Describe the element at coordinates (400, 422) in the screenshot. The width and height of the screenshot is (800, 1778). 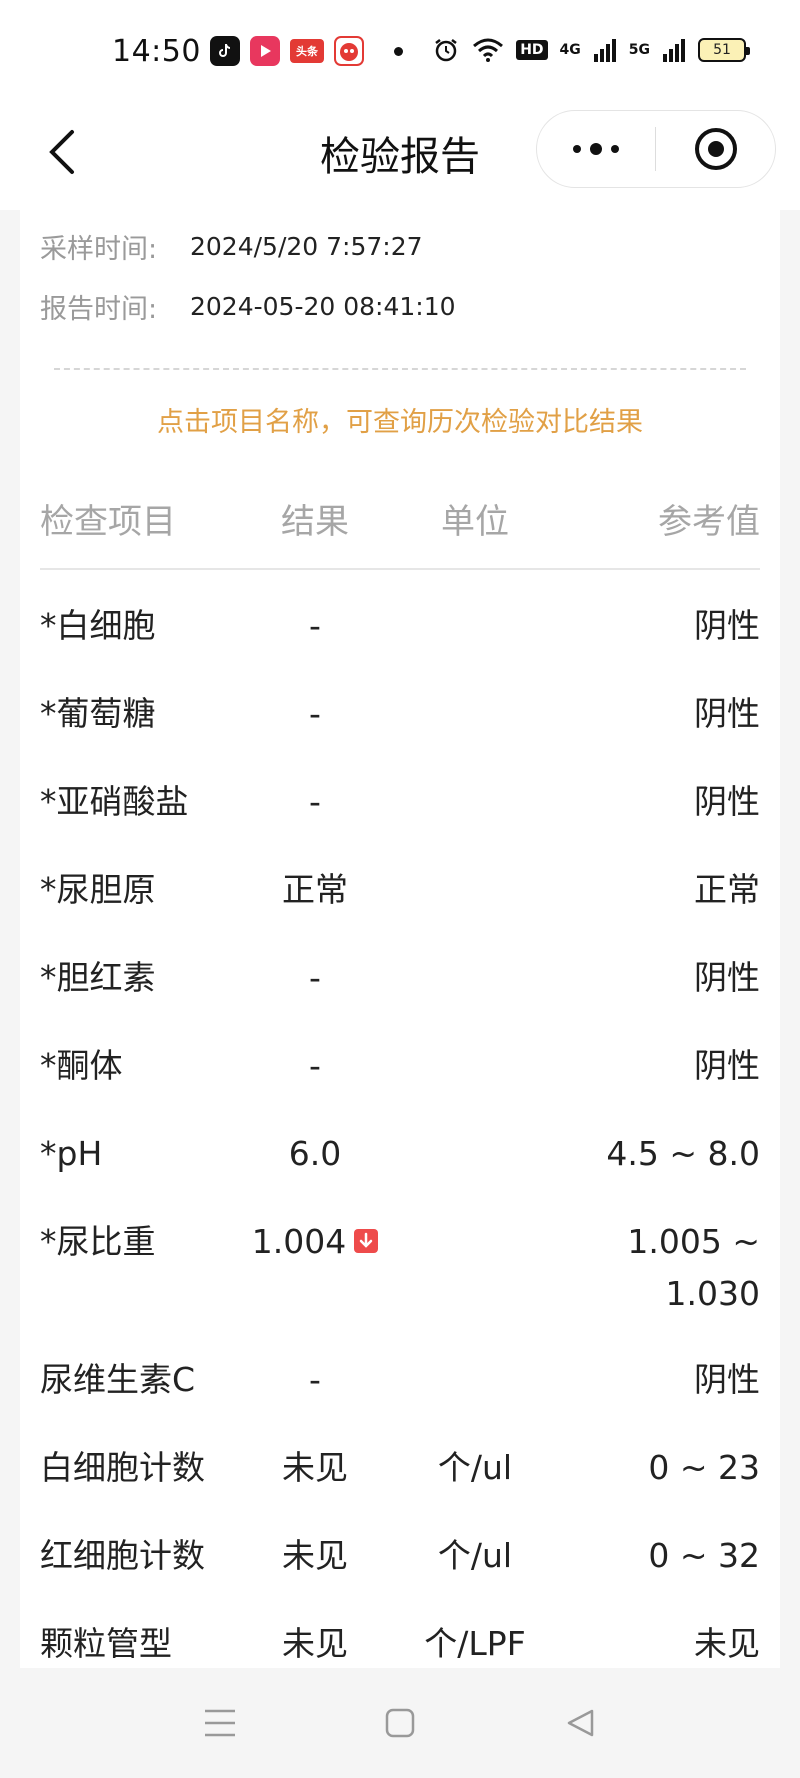
I see `history-hint: 点击项目名称，可查询历次检验对比结果` at that location.